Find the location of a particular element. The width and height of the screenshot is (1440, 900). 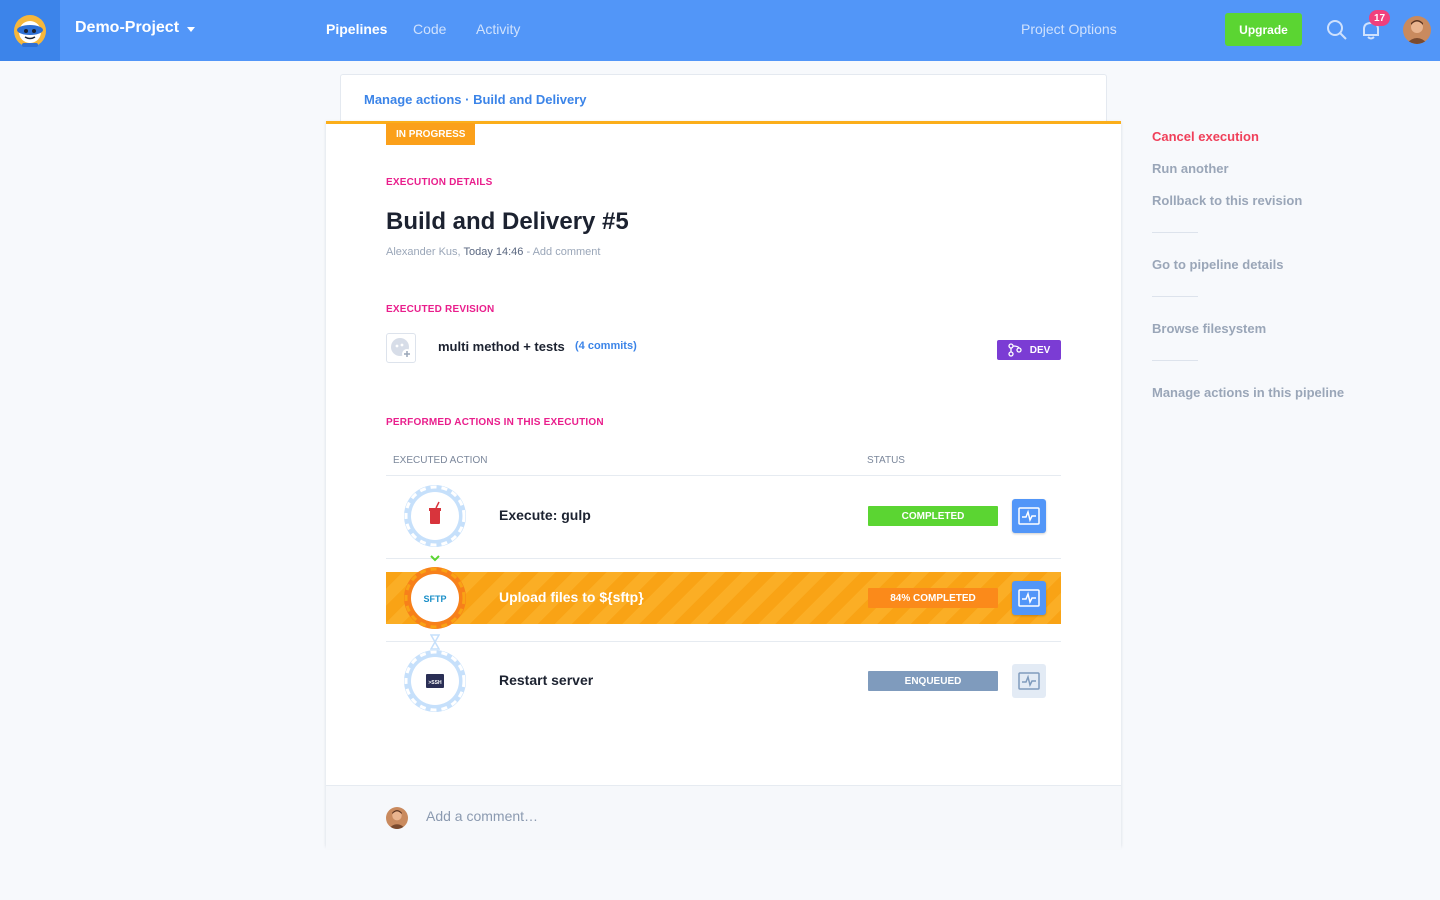

nav-activity: Activity is located at coordinates (498, 29).